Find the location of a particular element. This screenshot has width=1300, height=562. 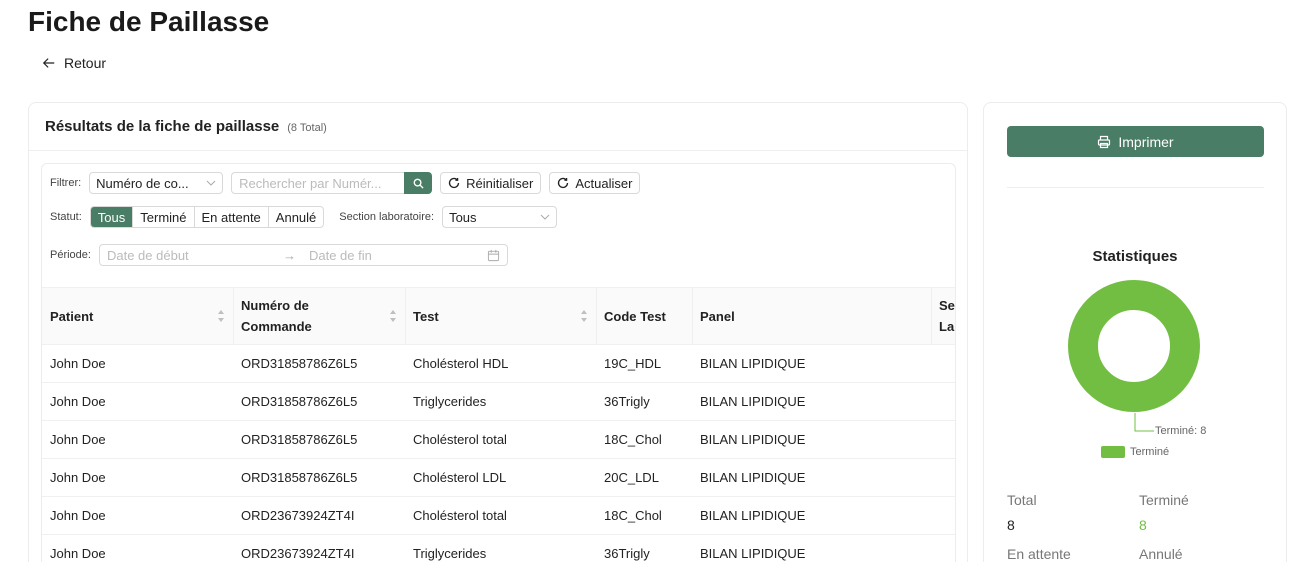

stat-total-label: Total is located at coordinates (1022, 500).